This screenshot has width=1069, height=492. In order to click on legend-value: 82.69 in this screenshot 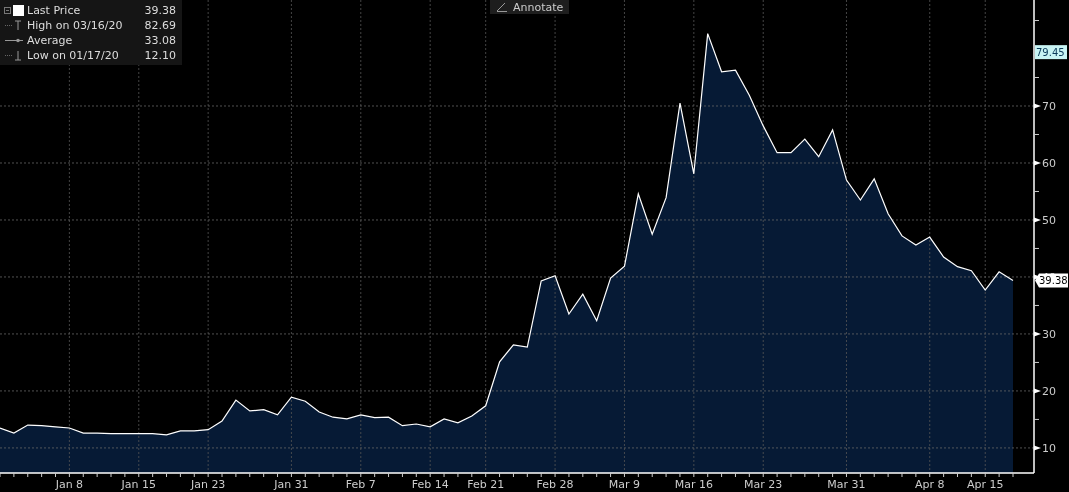, I will do `click(159, 25)`.